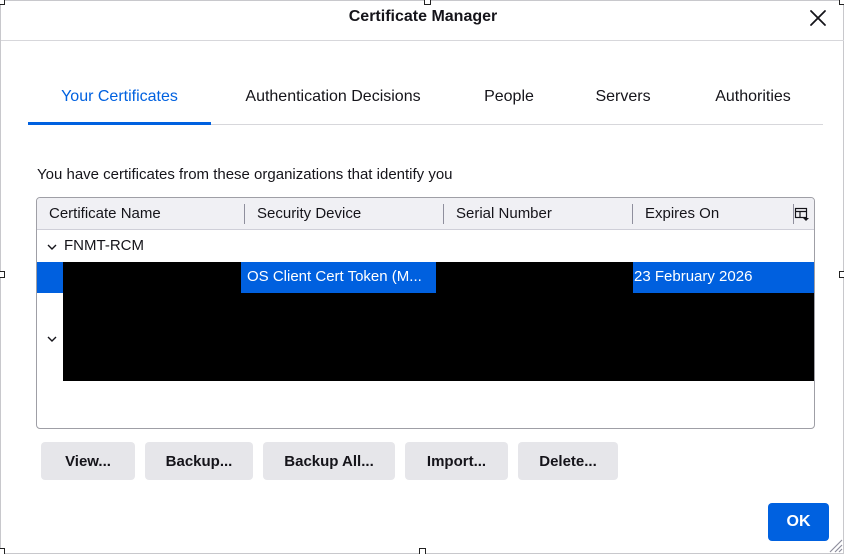 This screenshot has width=844, height=554. I want to click on tree-group-row: FNMT-RCM, so click(425, 246).